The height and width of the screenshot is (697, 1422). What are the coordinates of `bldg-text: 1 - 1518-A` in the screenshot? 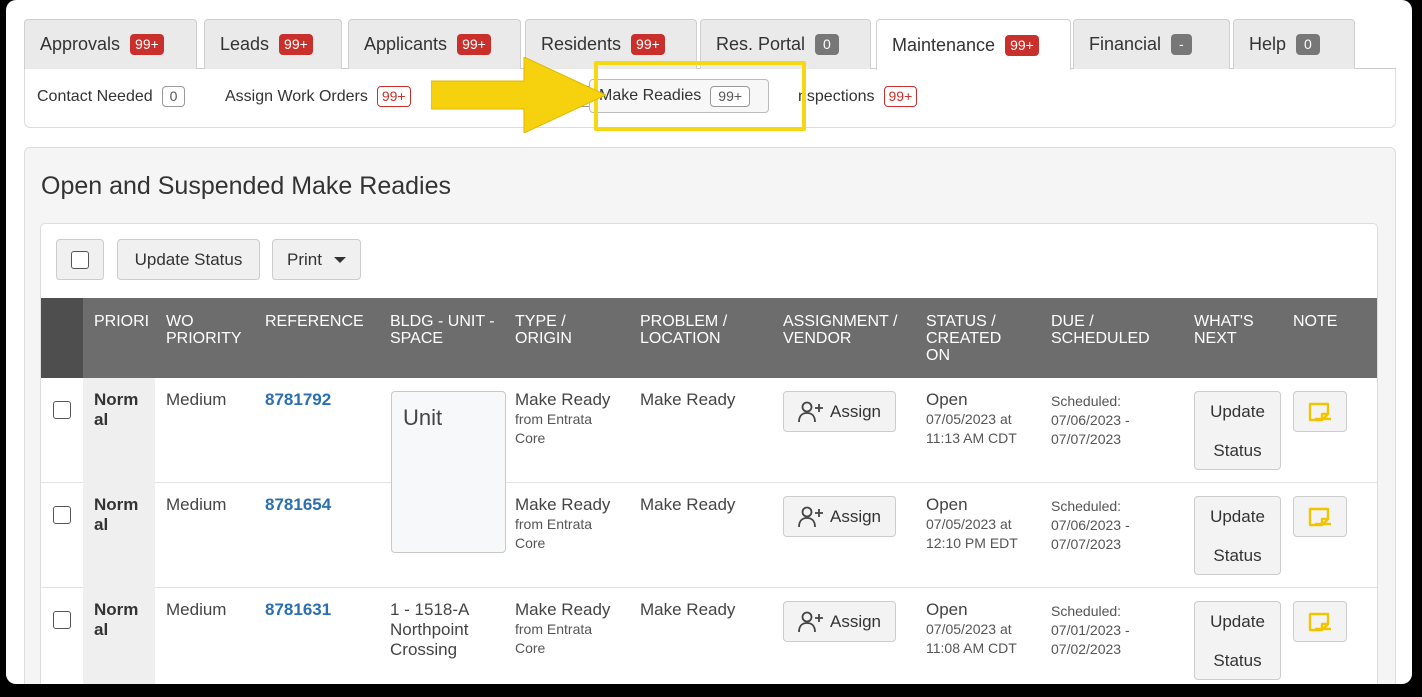 It's located at (430, 609).